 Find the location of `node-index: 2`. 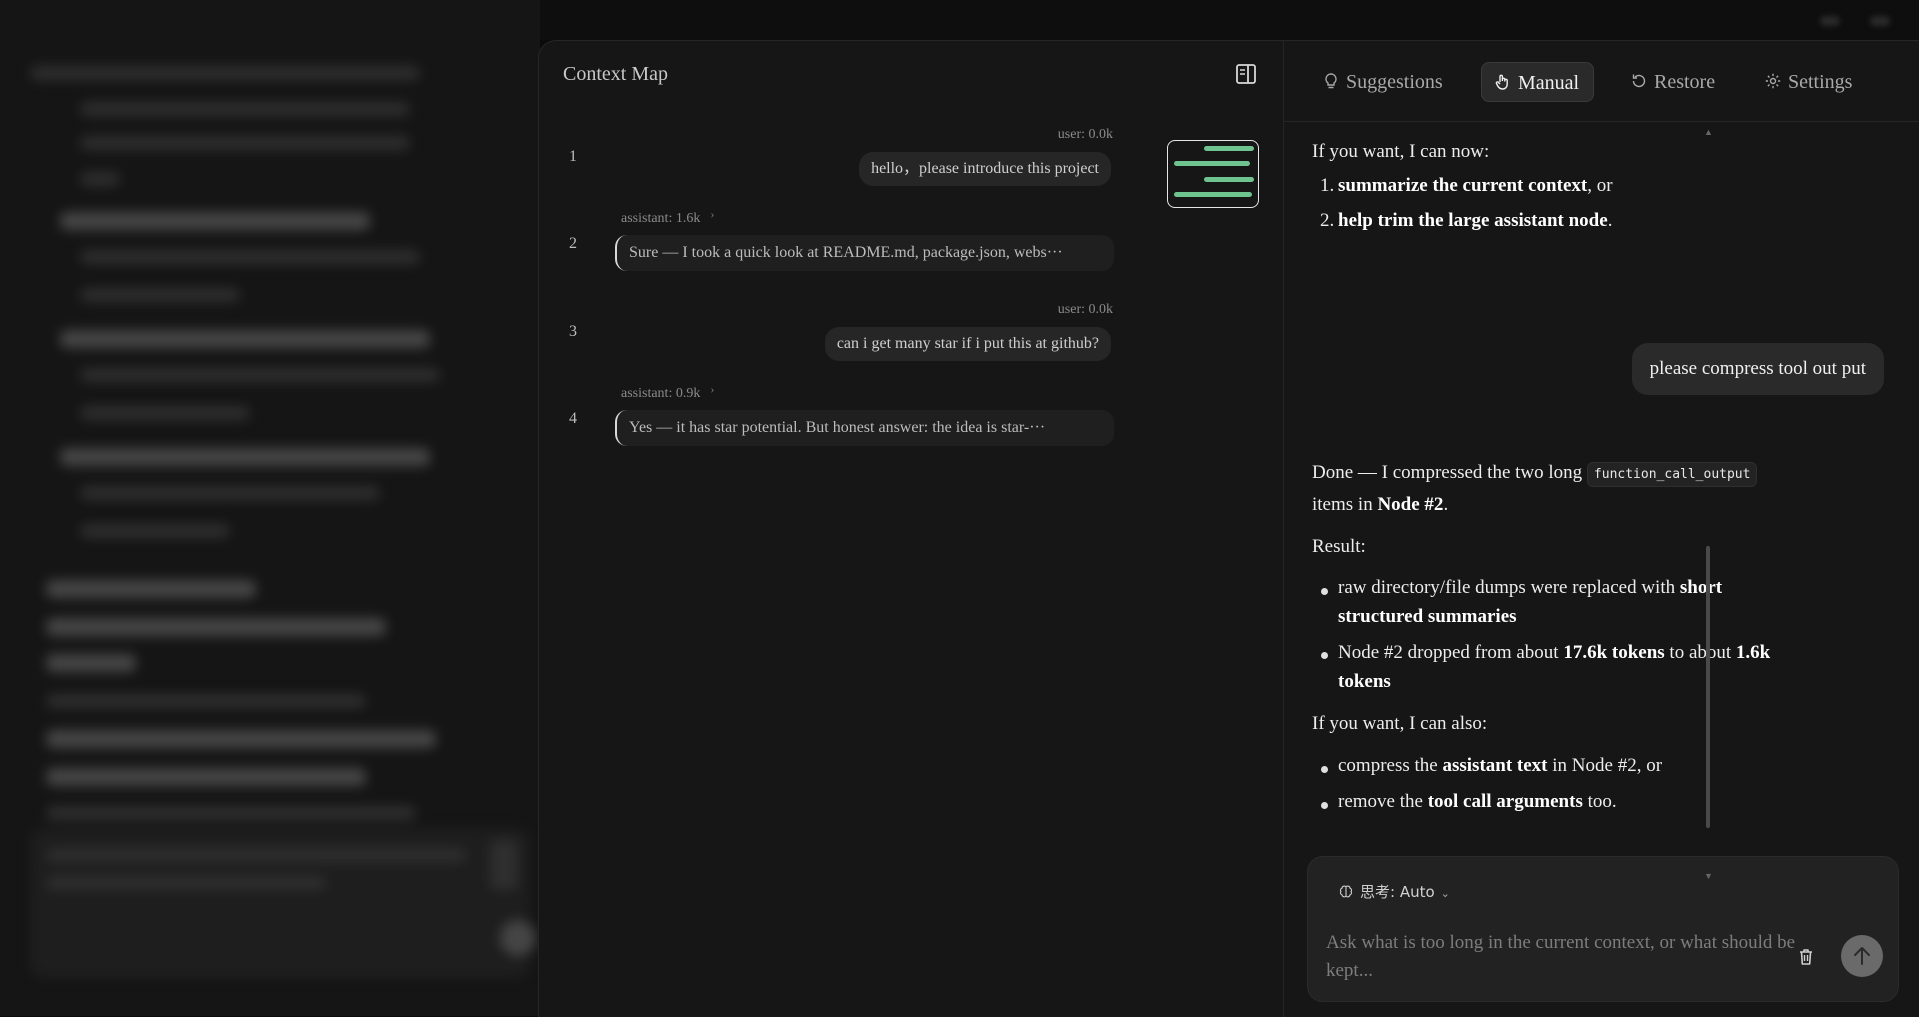

node-index: 2 is located at coordinates (573, 243).